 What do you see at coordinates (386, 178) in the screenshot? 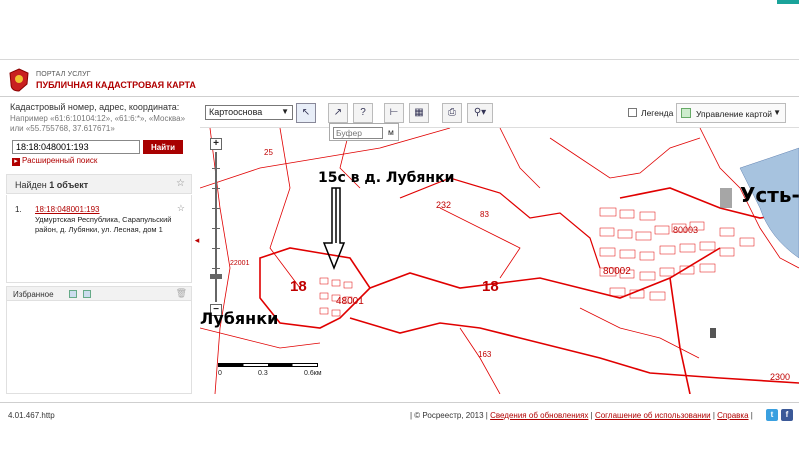
I see `map-annotation: 15с в д. Лубянки` at bounding box center [386, 178].